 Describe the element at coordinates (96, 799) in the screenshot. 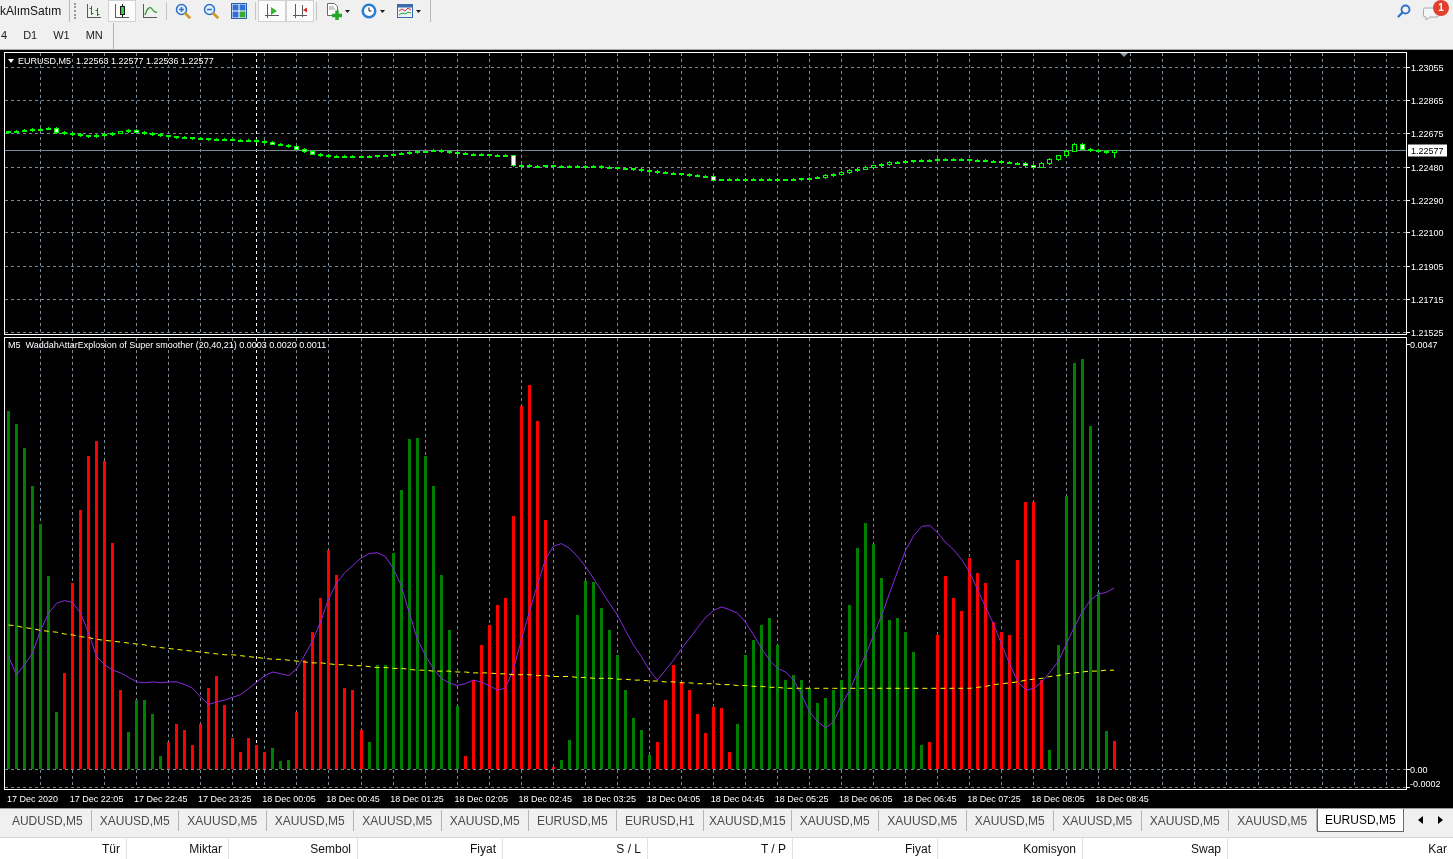

I see `time-label: 17 Dec 22:05` at that location.